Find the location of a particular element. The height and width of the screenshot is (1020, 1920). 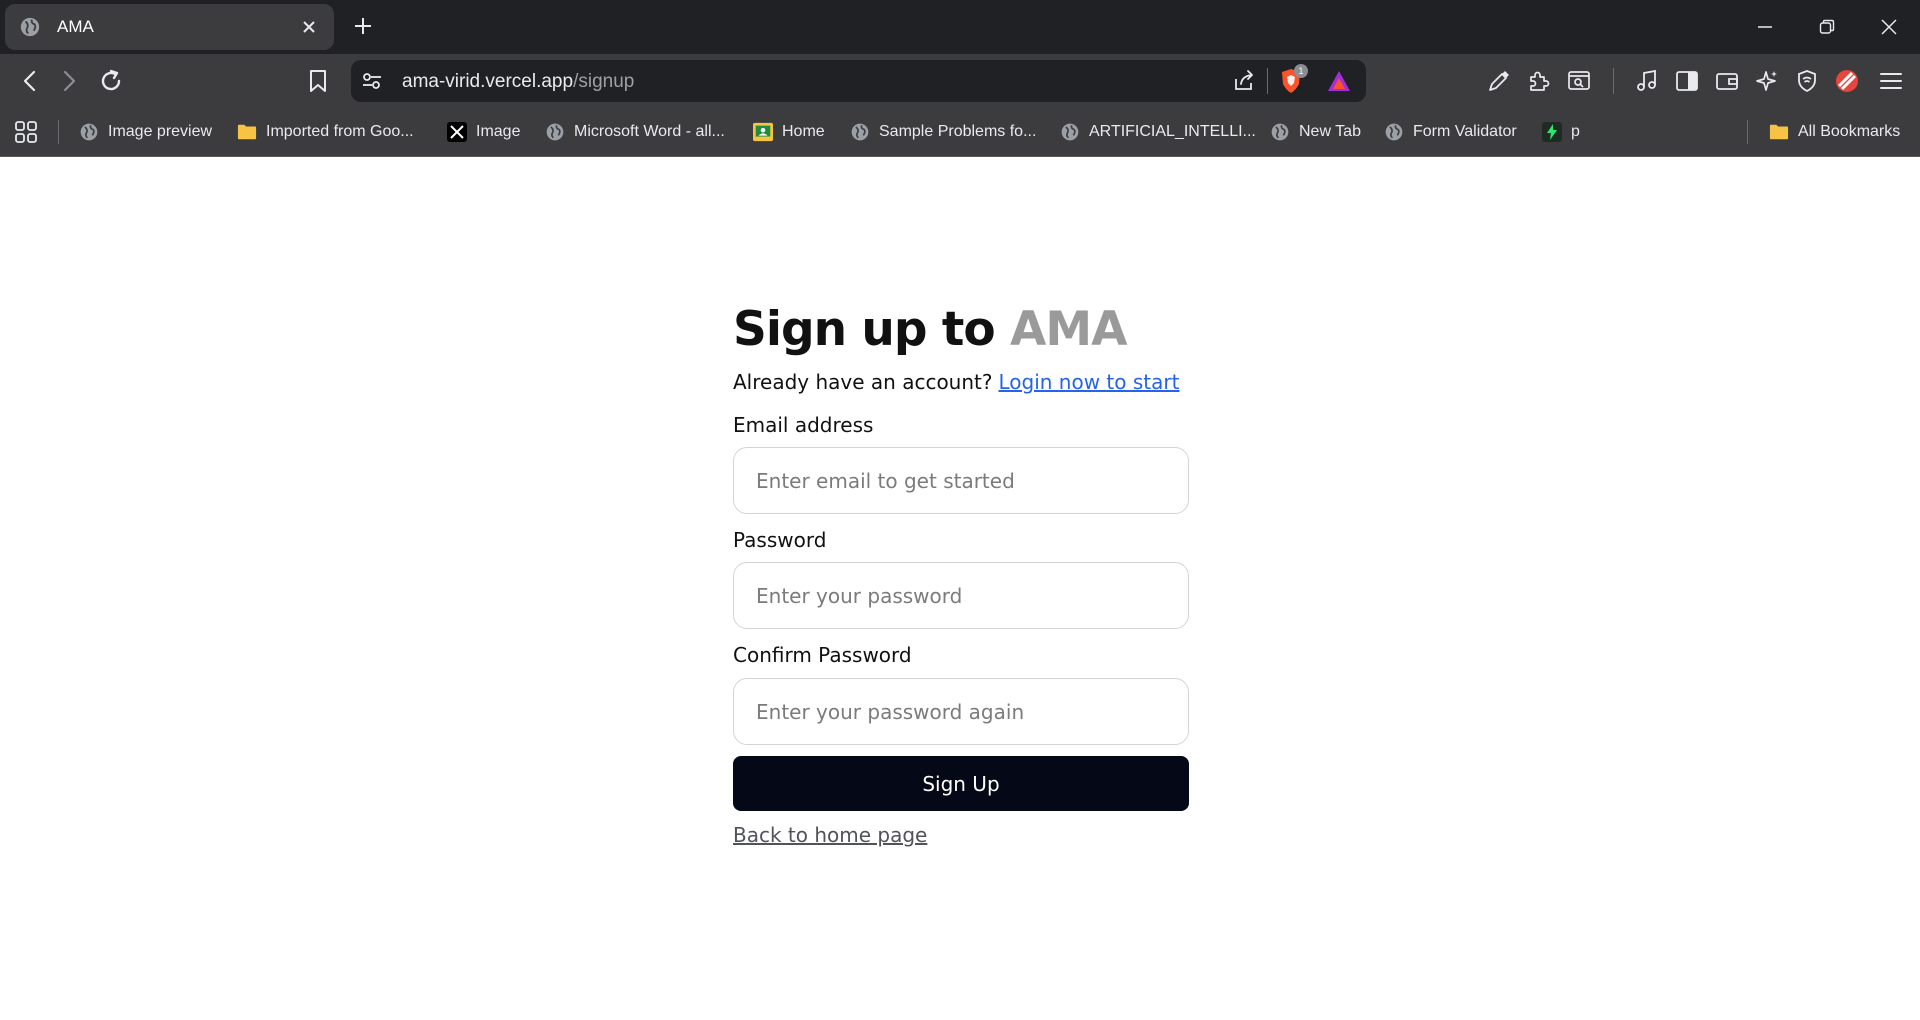

omnibox-divider is located at coordinates (1267, 81).